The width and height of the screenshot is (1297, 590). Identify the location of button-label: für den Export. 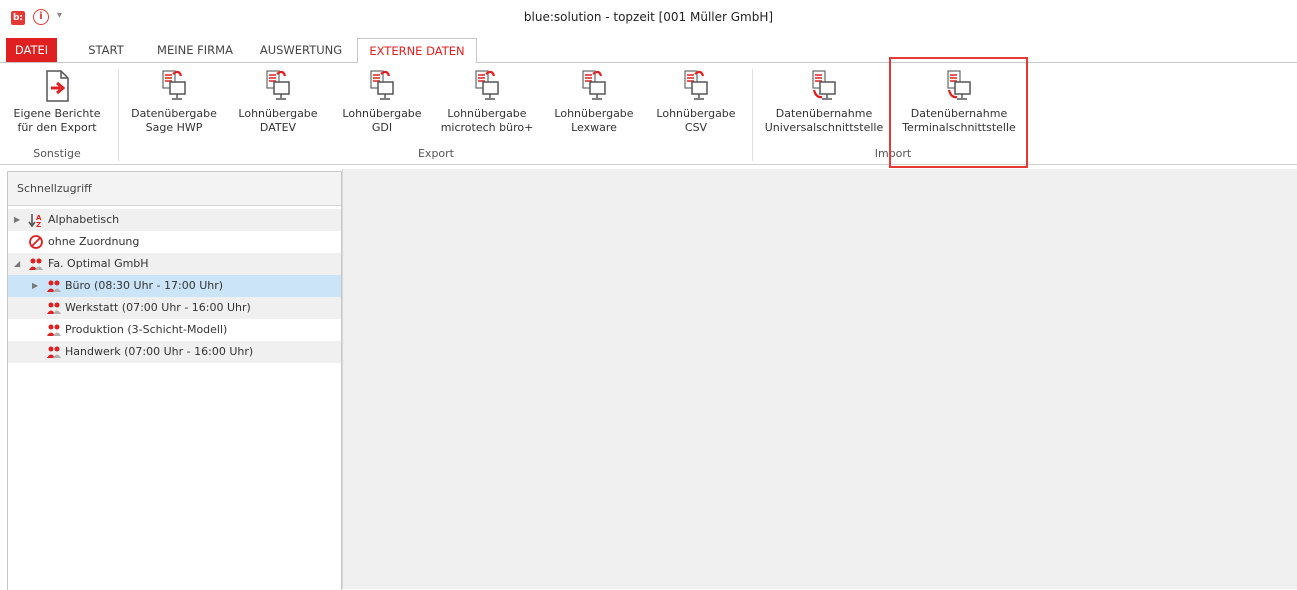
(57, 127).